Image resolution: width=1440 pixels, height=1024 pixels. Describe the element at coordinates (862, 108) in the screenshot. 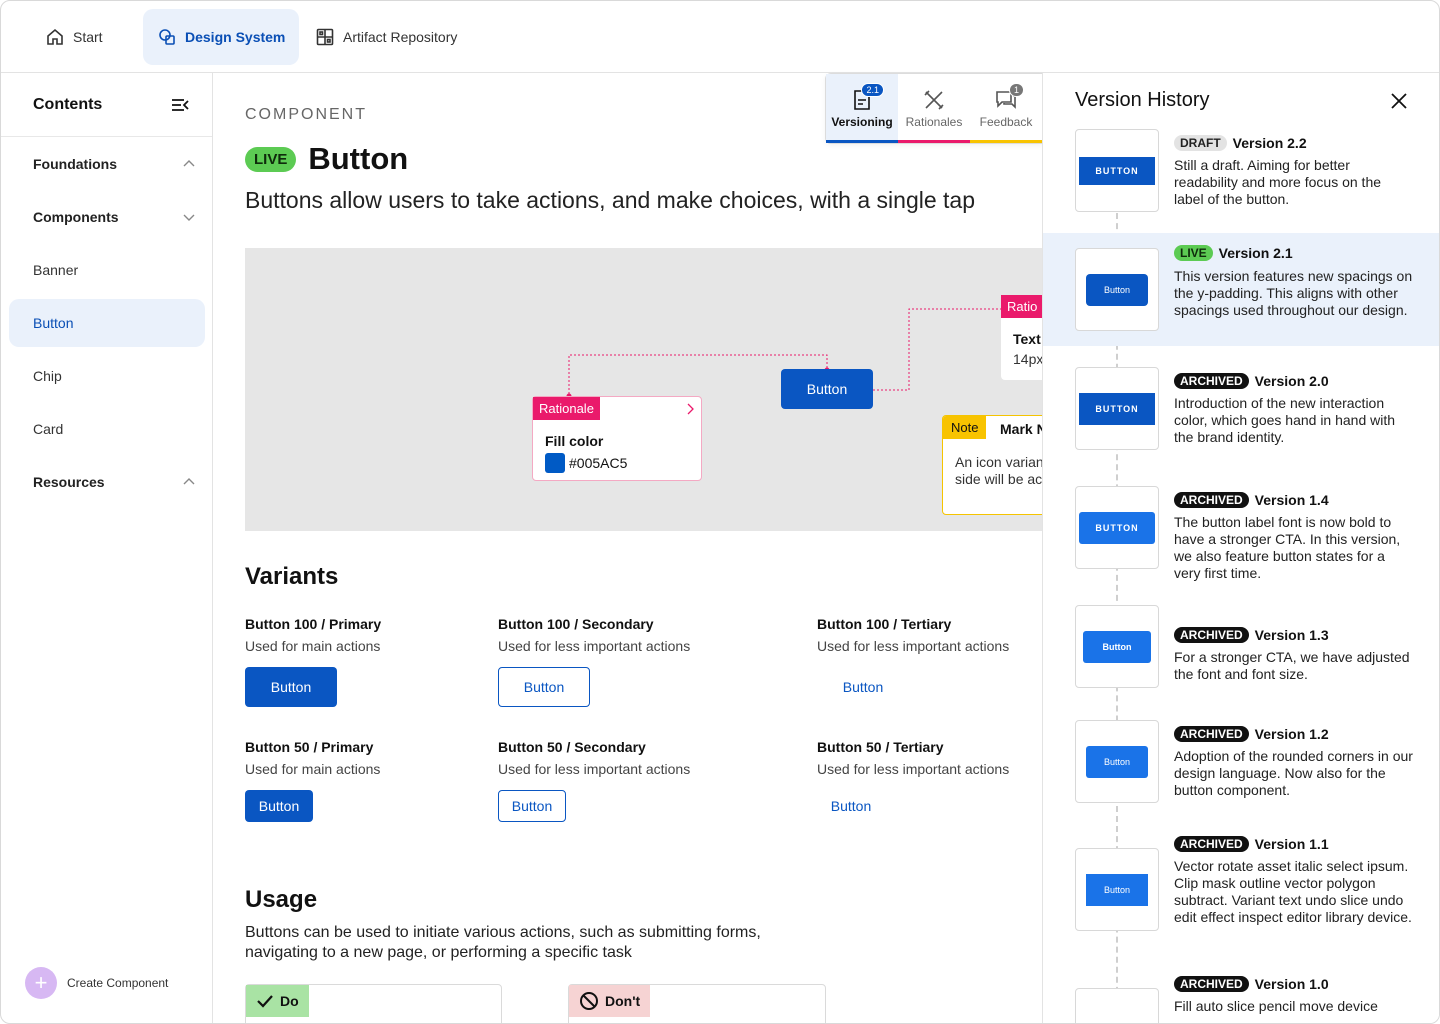

I see `tab-versioning: 2.1 Versioning` at that location.